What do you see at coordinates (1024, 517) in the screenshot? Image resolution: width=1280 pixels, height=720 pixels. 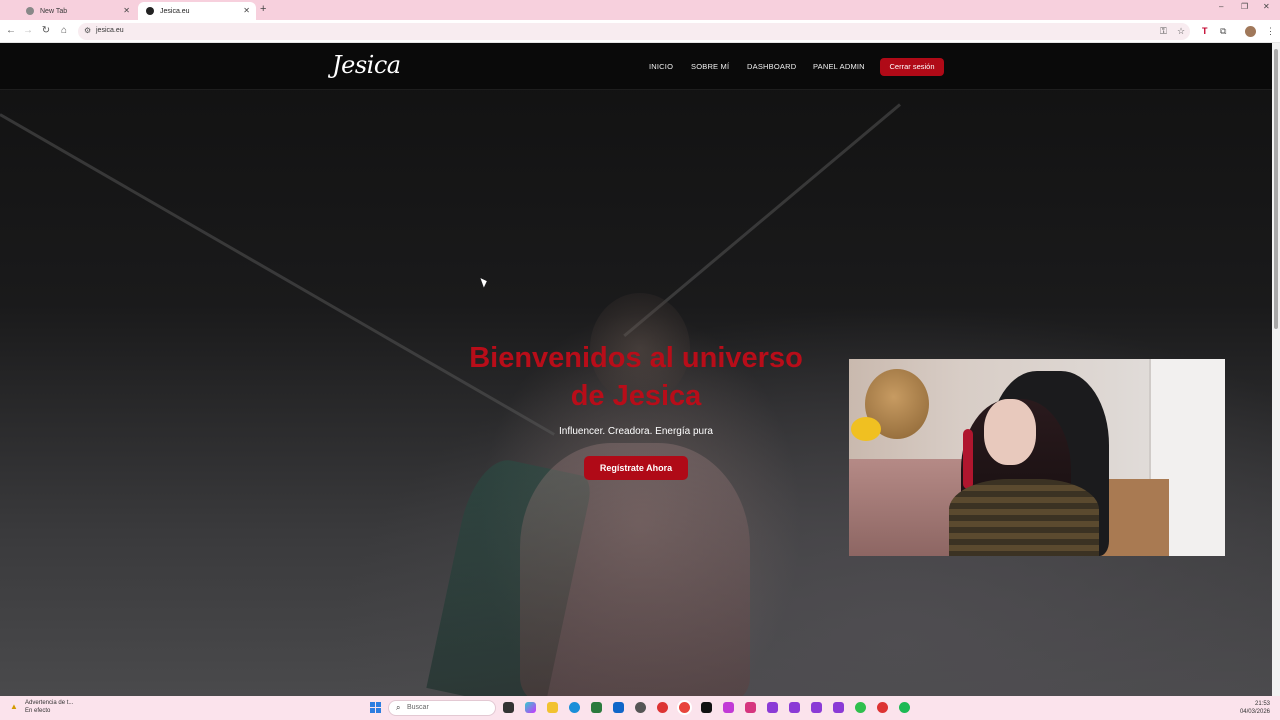 I see `streamer-shirt` at bounding box center [1024, 517].